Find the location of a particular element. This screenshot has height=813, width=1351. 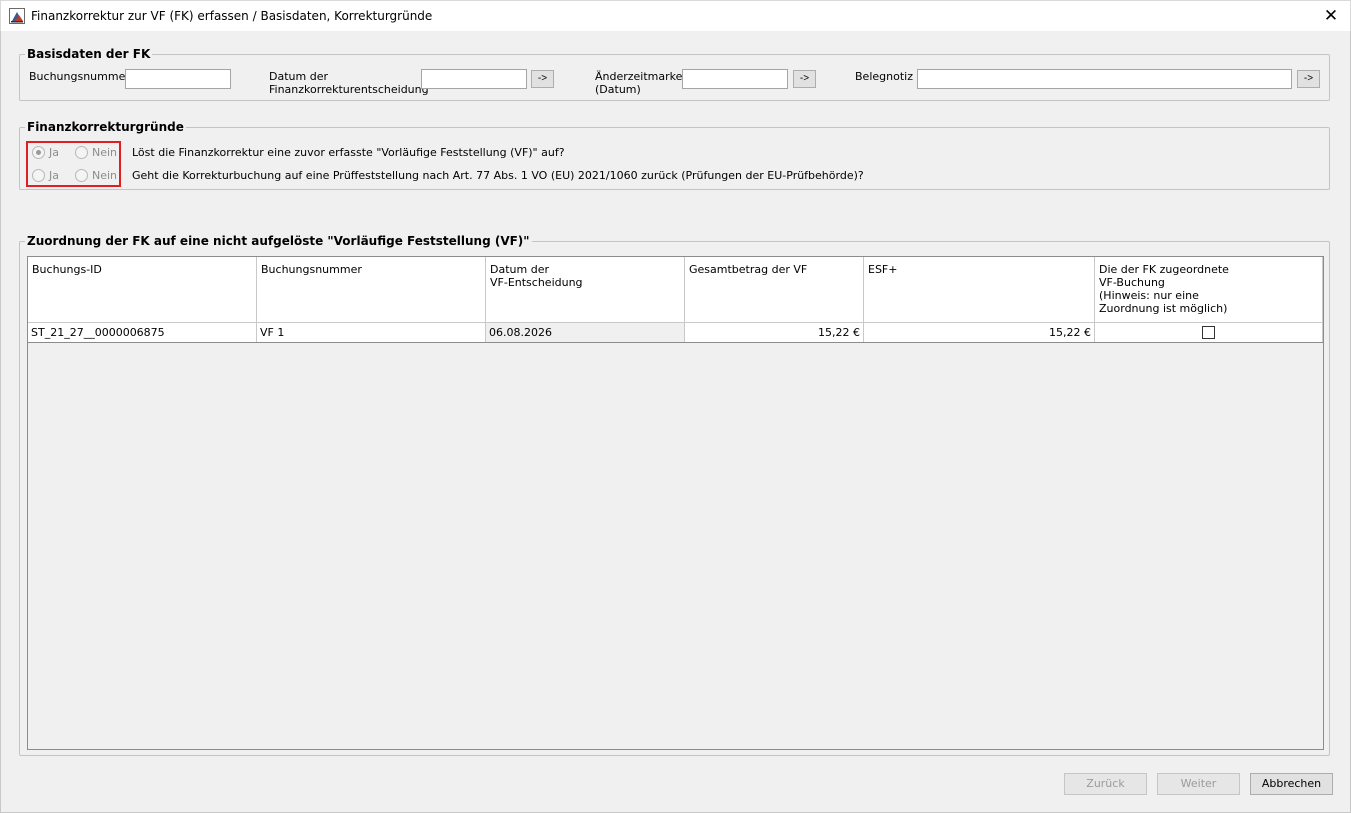

belegnotiz-field is located at coordinates (1104, 79).